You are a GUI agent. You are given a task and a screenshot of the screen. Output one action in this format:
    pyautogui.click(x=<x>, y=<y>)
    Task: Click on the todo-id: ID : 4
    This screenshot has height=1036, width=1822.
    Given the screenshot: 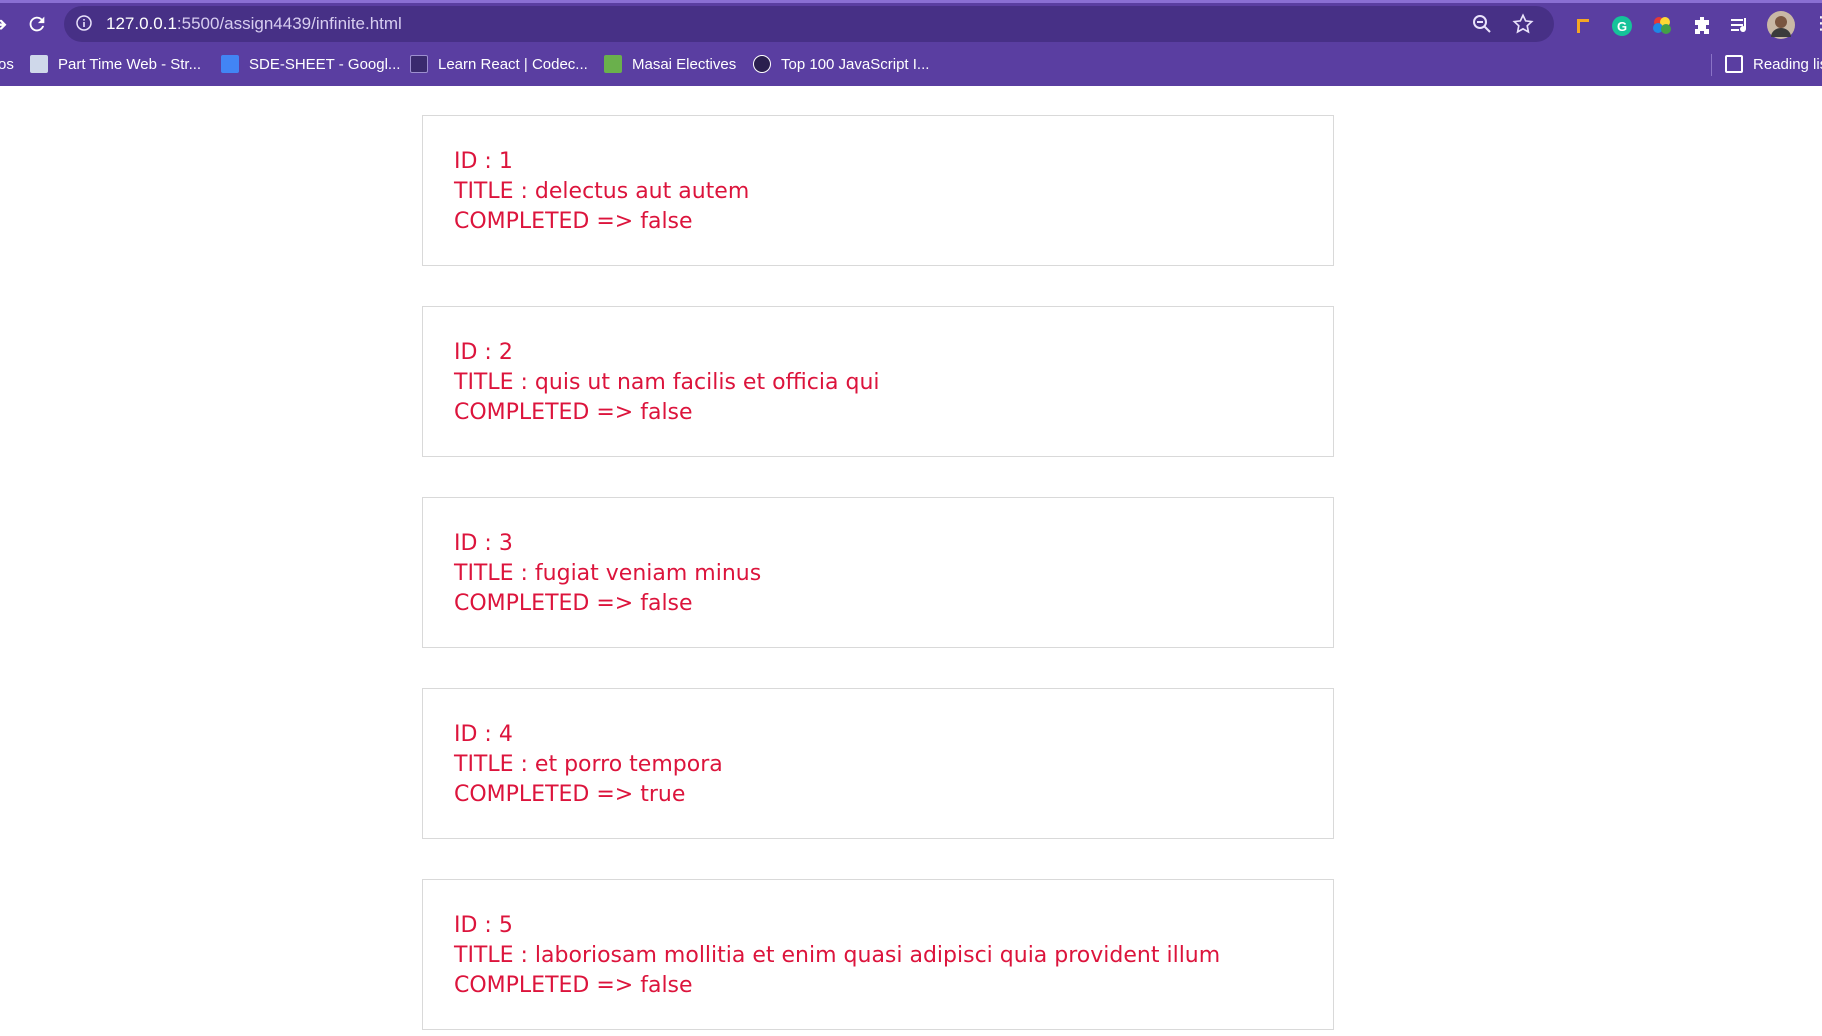 What is the action you would take?
    pyautogui.click(x=483, y=734)
    